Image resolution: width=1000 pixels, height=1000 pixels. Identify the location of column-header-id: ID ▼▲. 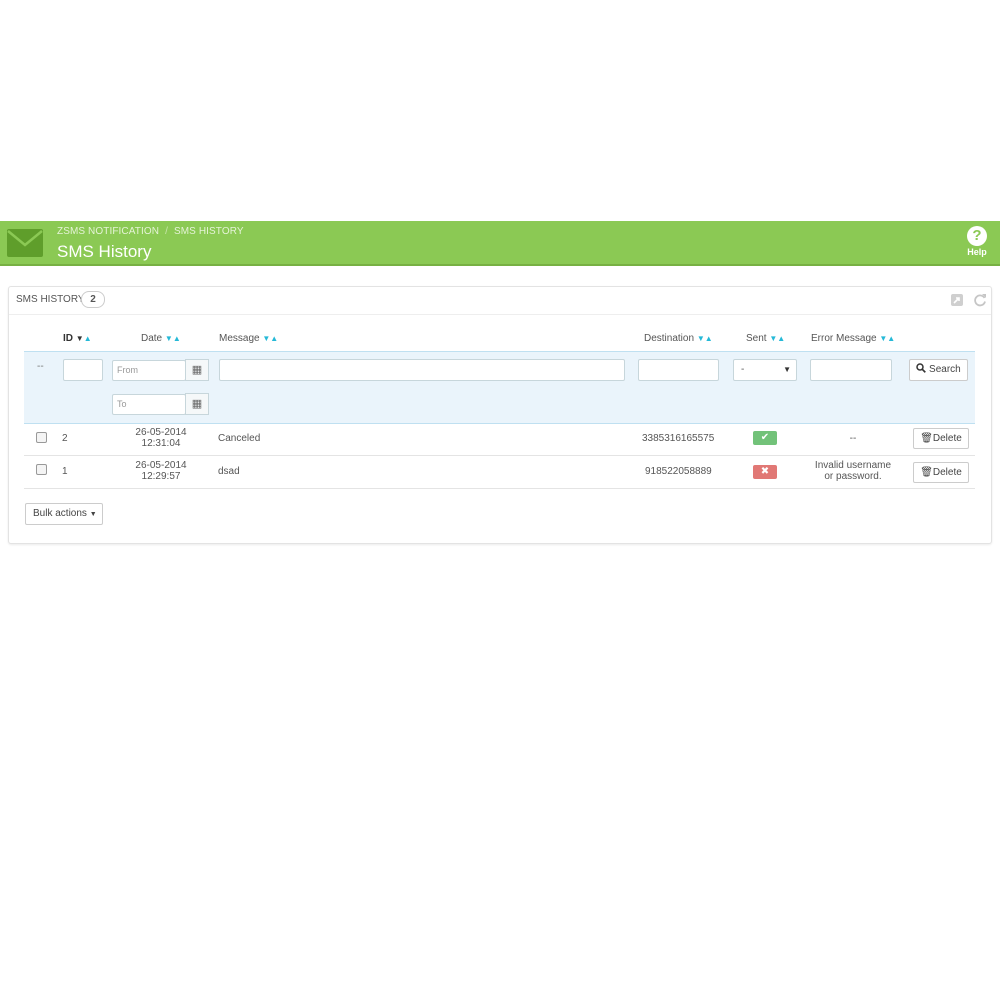
(77, 338).